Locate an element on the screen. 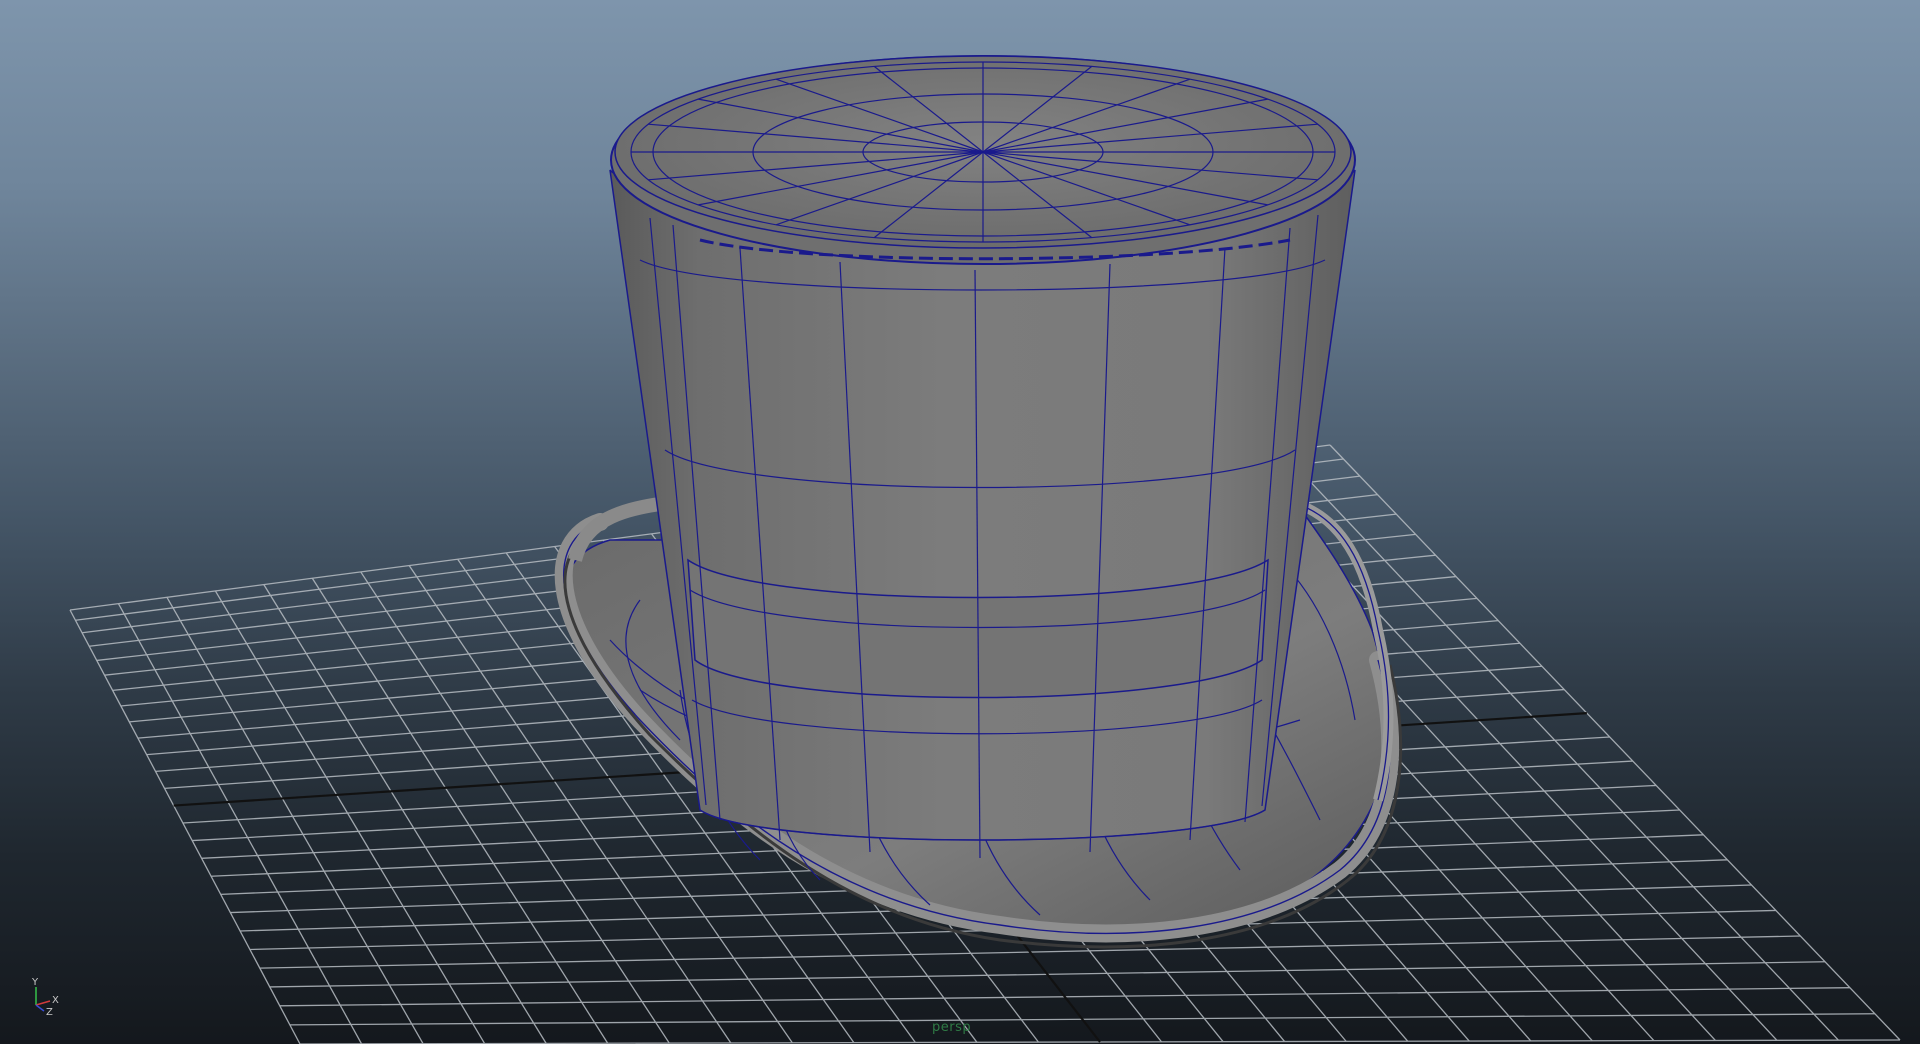 The width and height of the screenshot is (1920, 1044). axis-y-label: Y is located at coordinates (35, 982).